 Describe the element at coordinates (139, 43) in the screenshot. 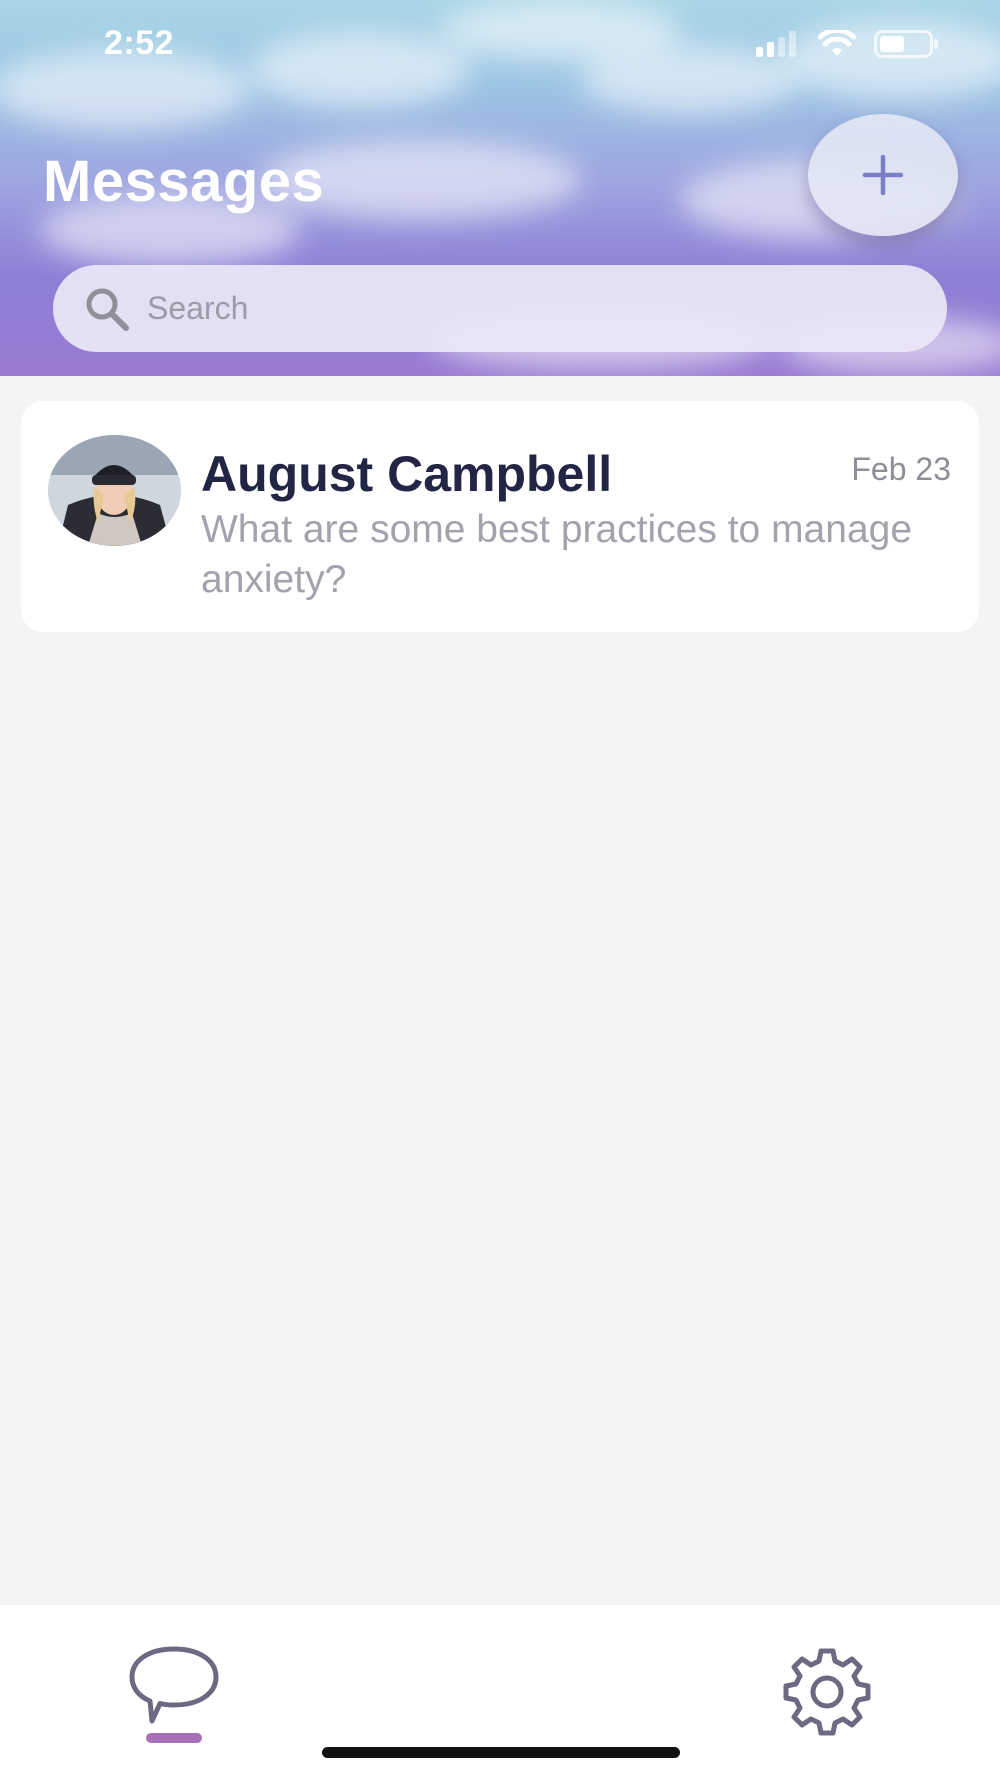

I see `status-bar-time: 2:52` at that location.